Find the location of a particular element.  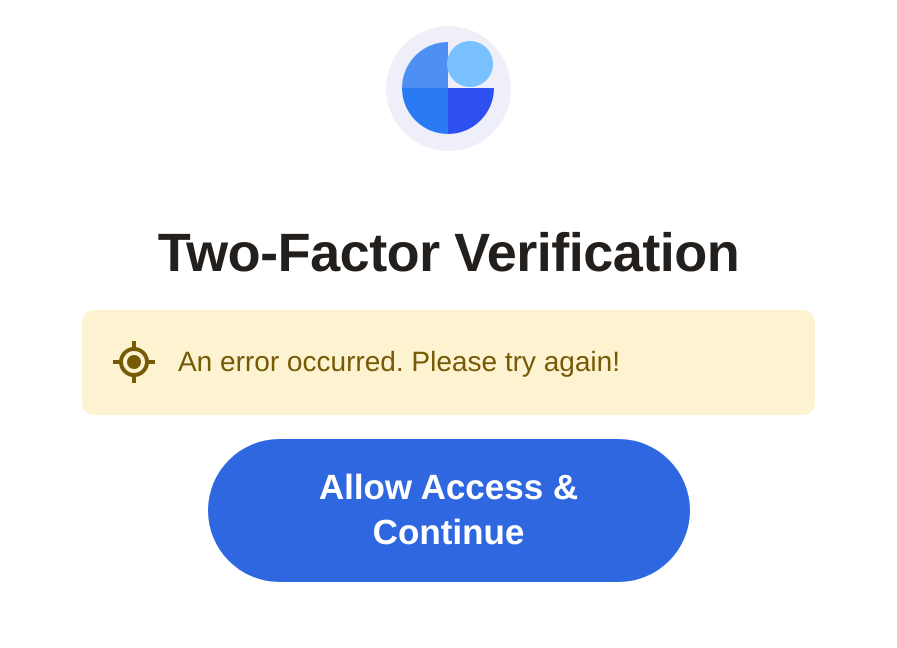

page-title: Two-Factor Verification is located at coordinates (449, 253).